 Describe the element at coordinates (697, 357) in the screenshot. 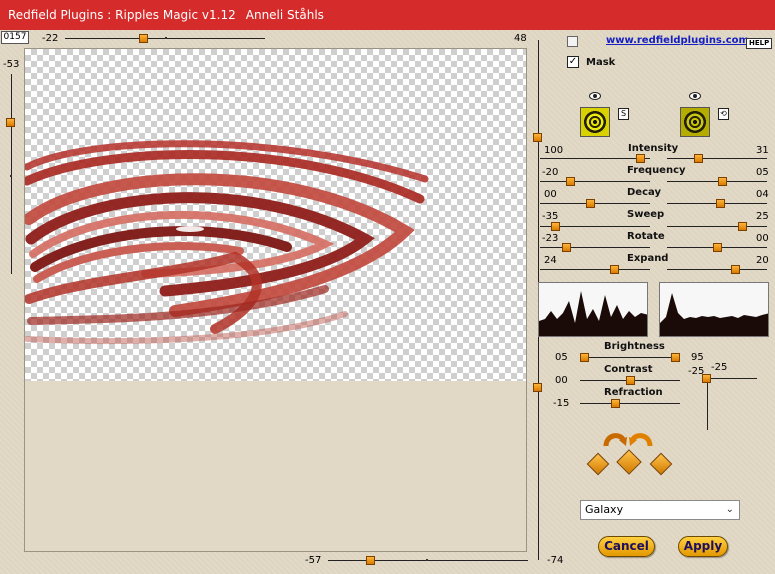

I see `brightness-right-value: 95` at that location.